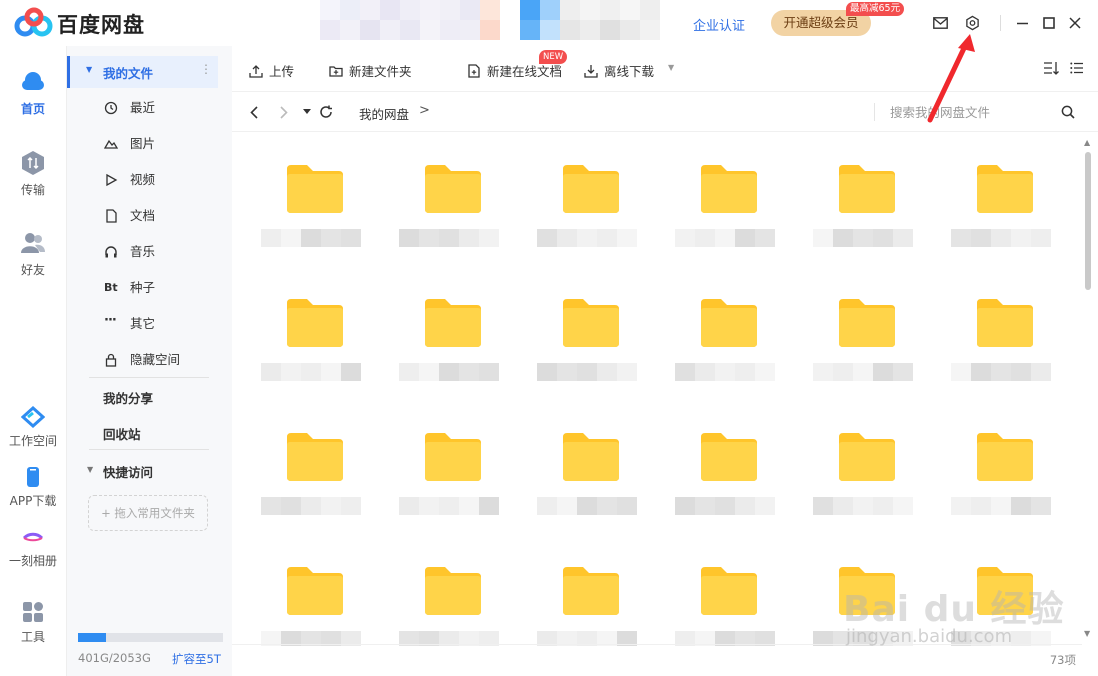 The height and width of the screenshot is (676, 1098). I want to click on list-view-icon, so click(1077, 68).